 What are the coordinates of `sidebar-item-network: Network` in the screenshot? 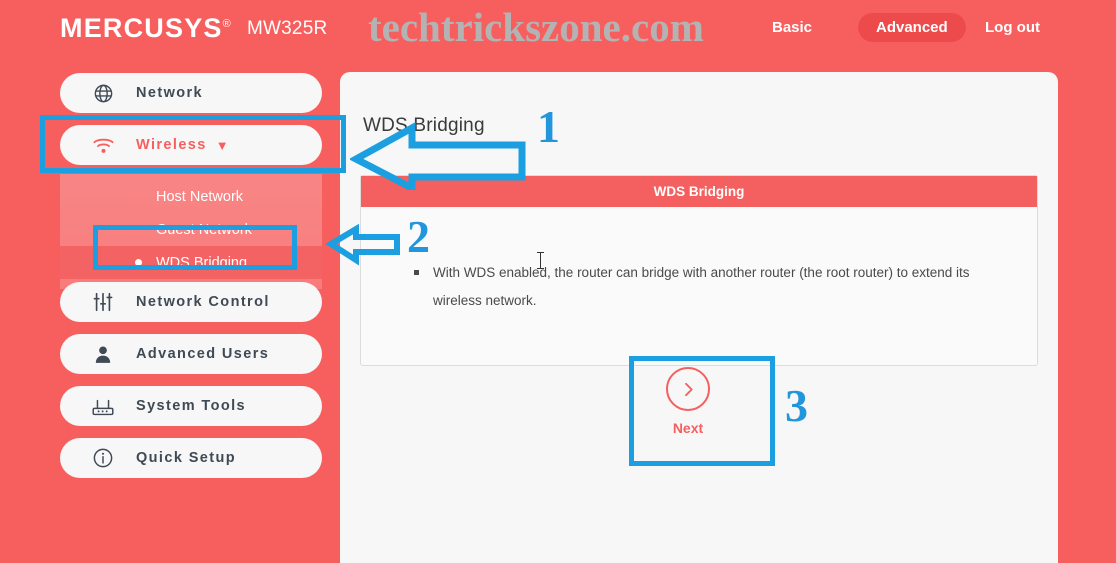 It's located at (191, 93).